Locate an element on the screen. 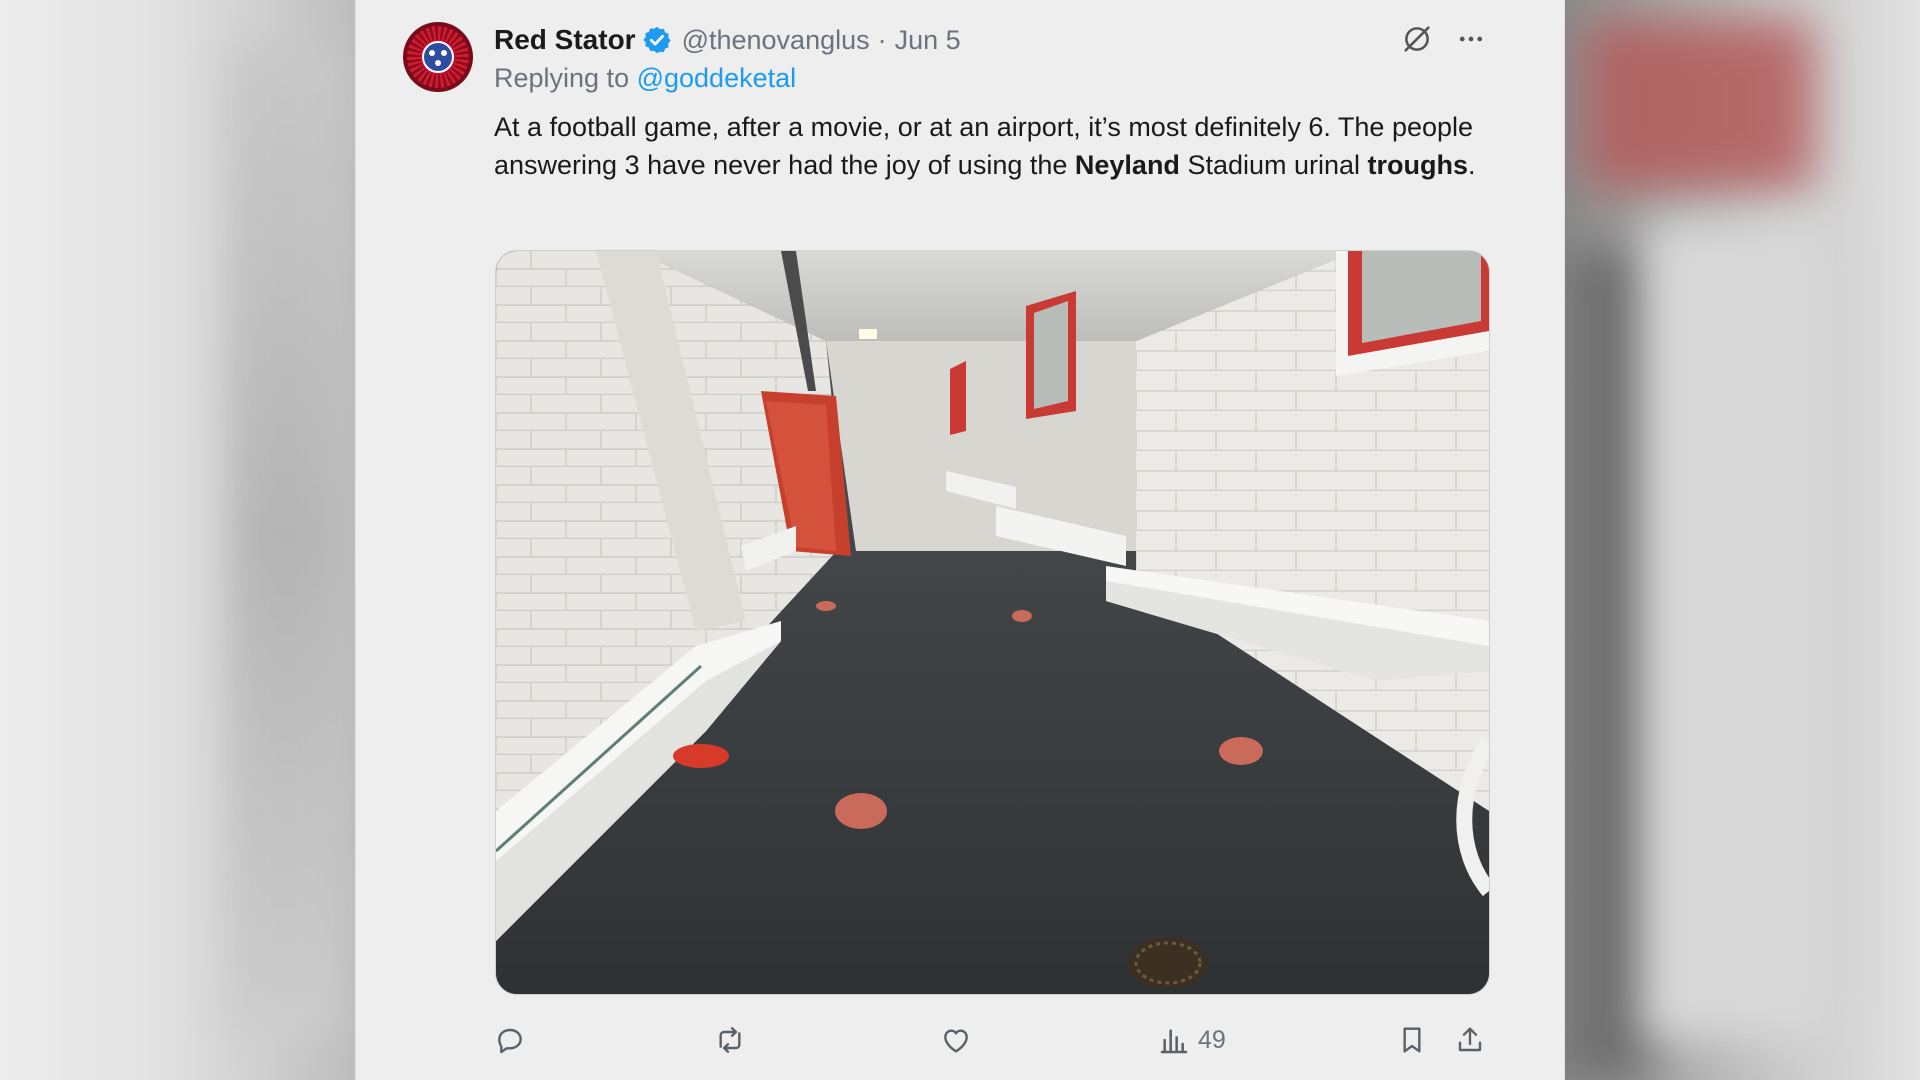 Image resolution: width=1920 pixels, height=1080 pixels. like-icon is located at coordinates (956, 1041).